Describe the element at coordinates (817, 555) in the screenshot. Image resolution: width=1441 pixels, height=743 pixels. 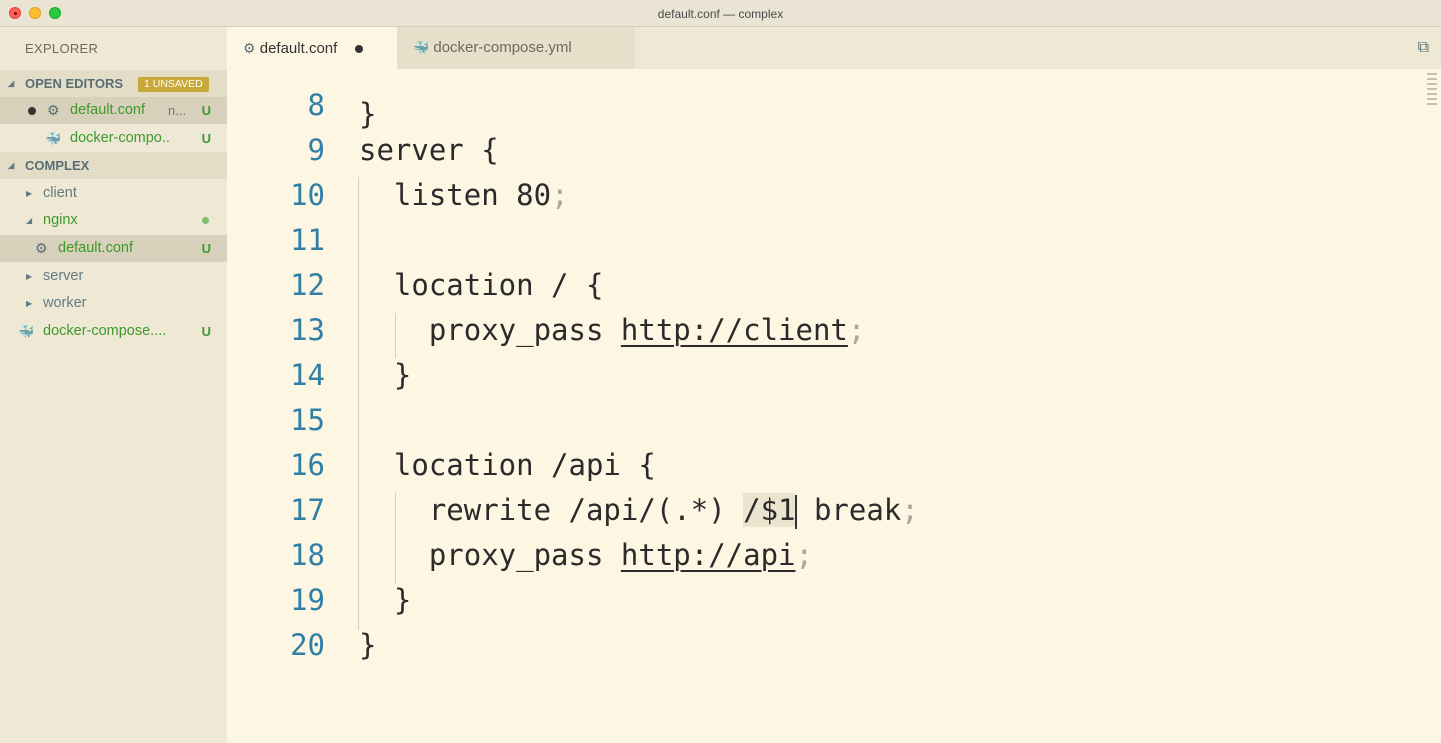
I see `code-line: 18 proxy_pass http://api;` at that location.